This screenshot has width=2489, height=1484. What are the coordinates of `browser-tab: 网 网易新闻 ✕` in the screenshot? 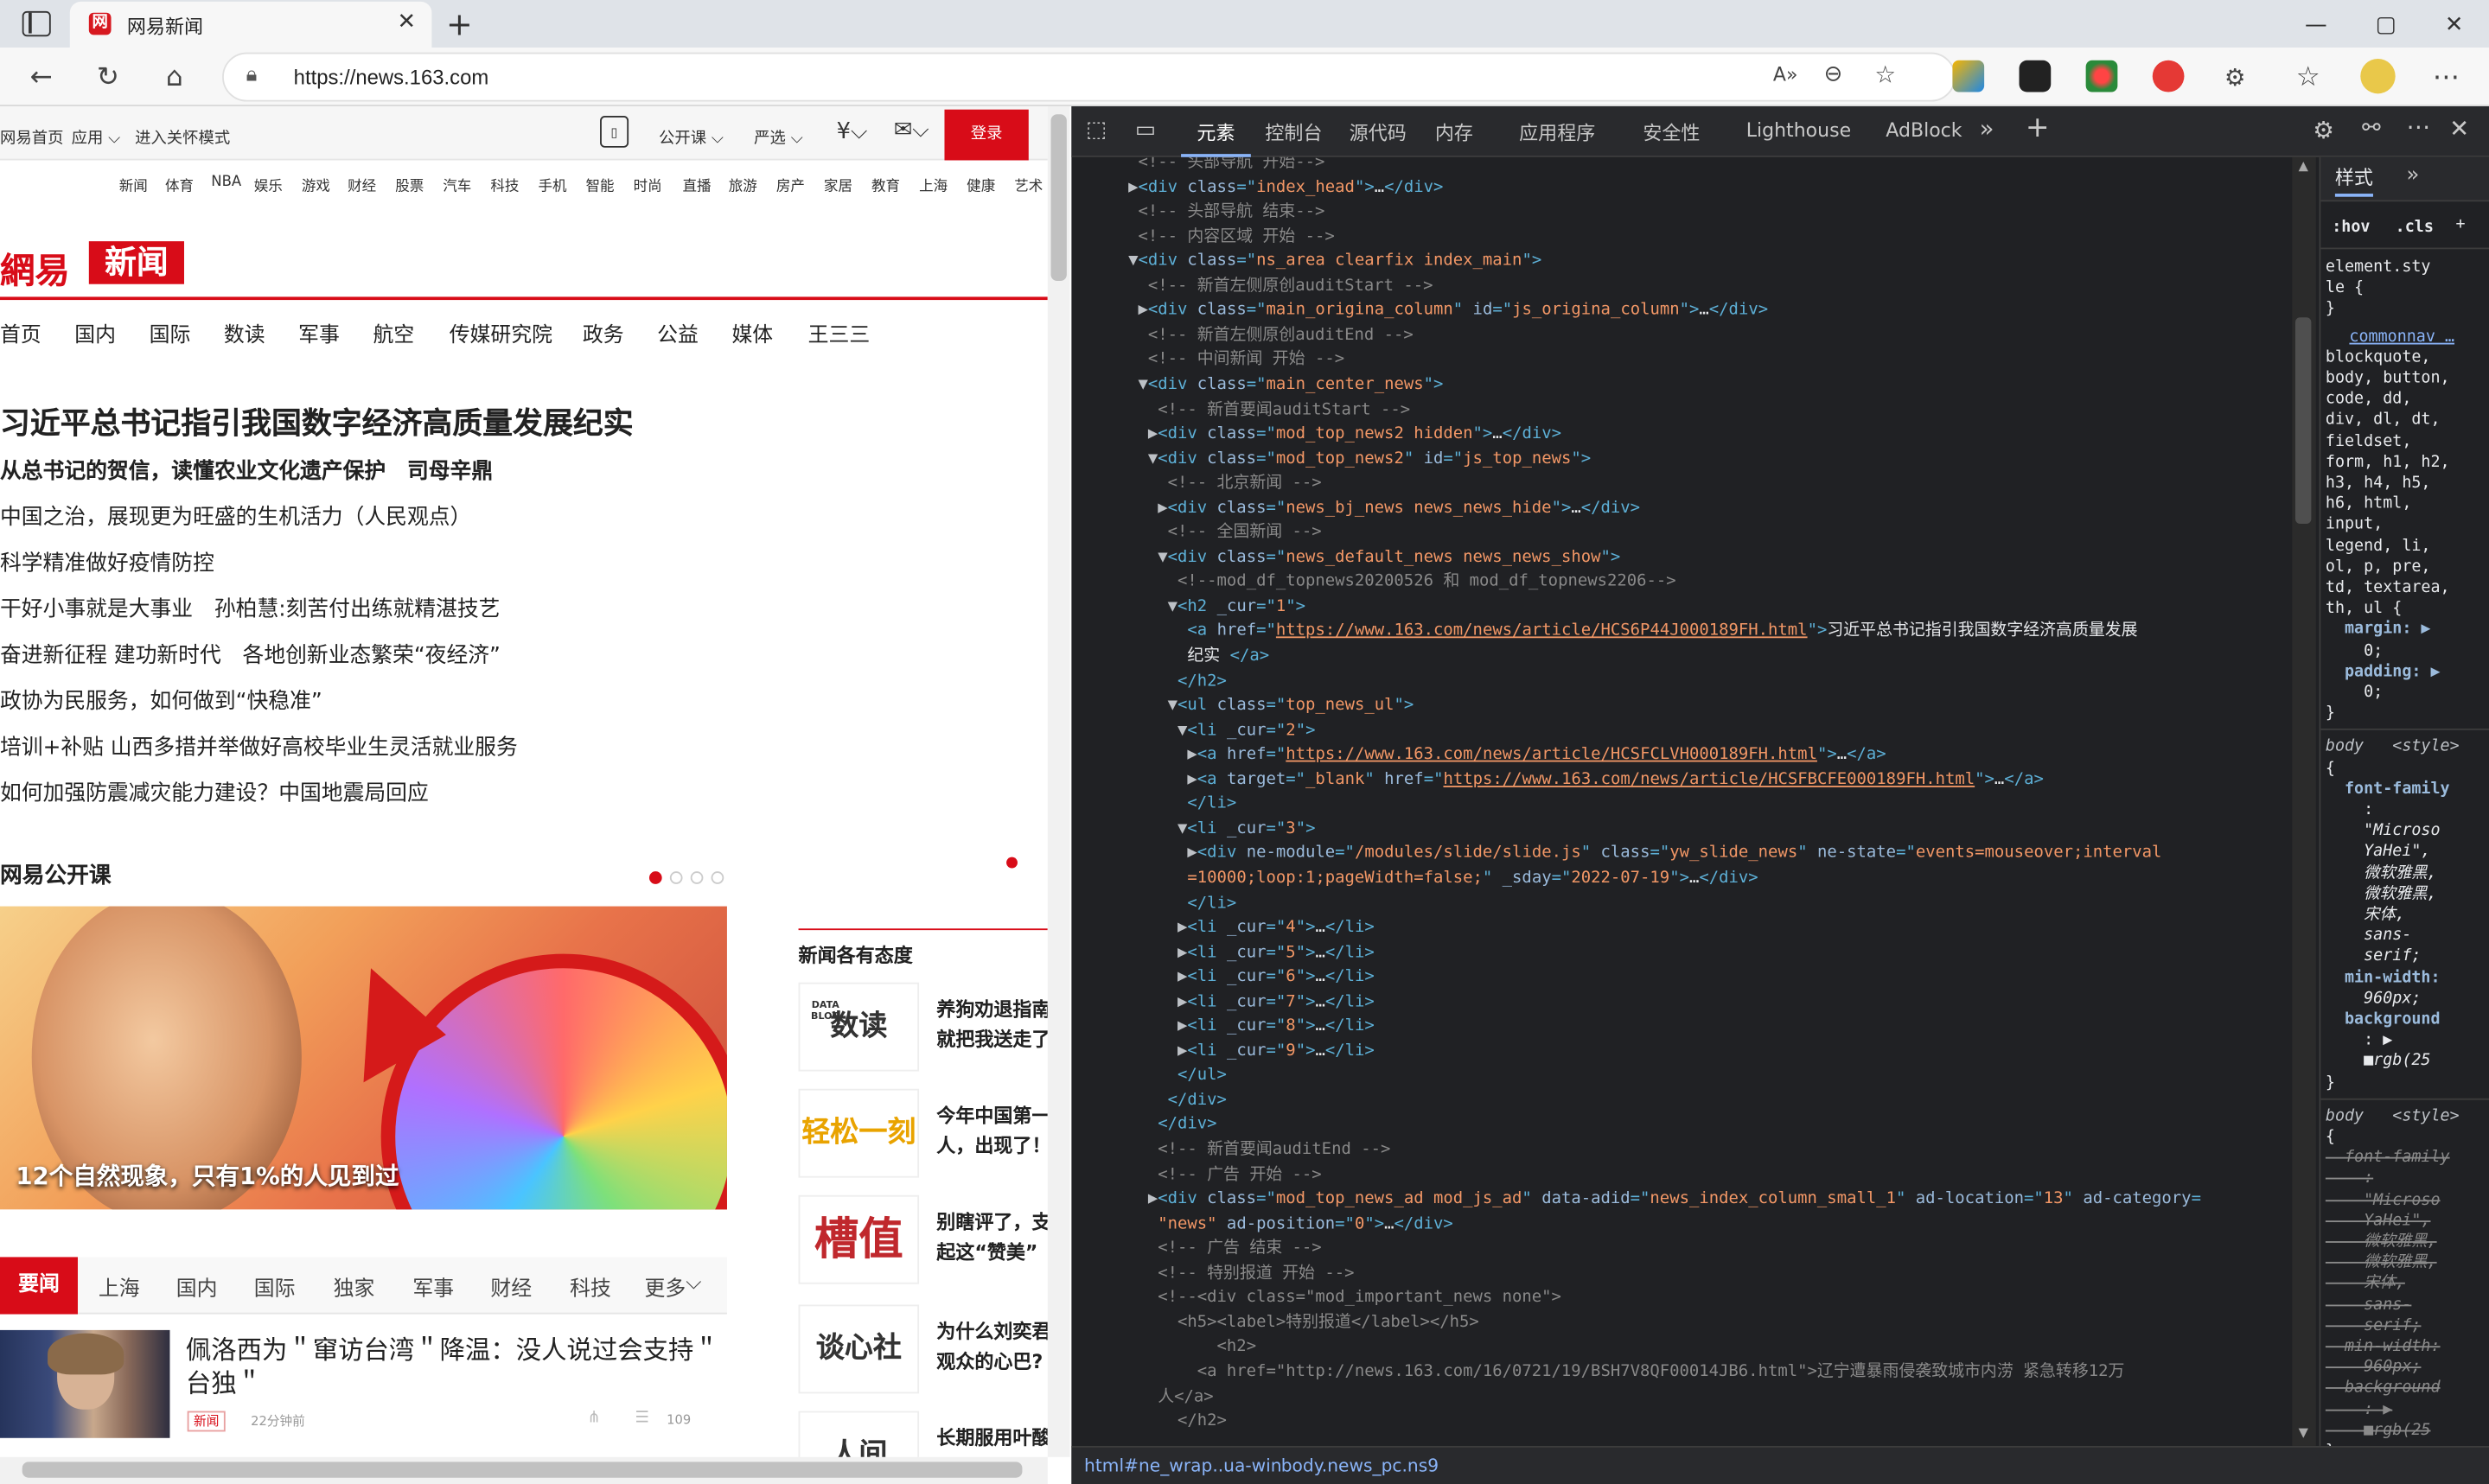 It's located at (250, 24).